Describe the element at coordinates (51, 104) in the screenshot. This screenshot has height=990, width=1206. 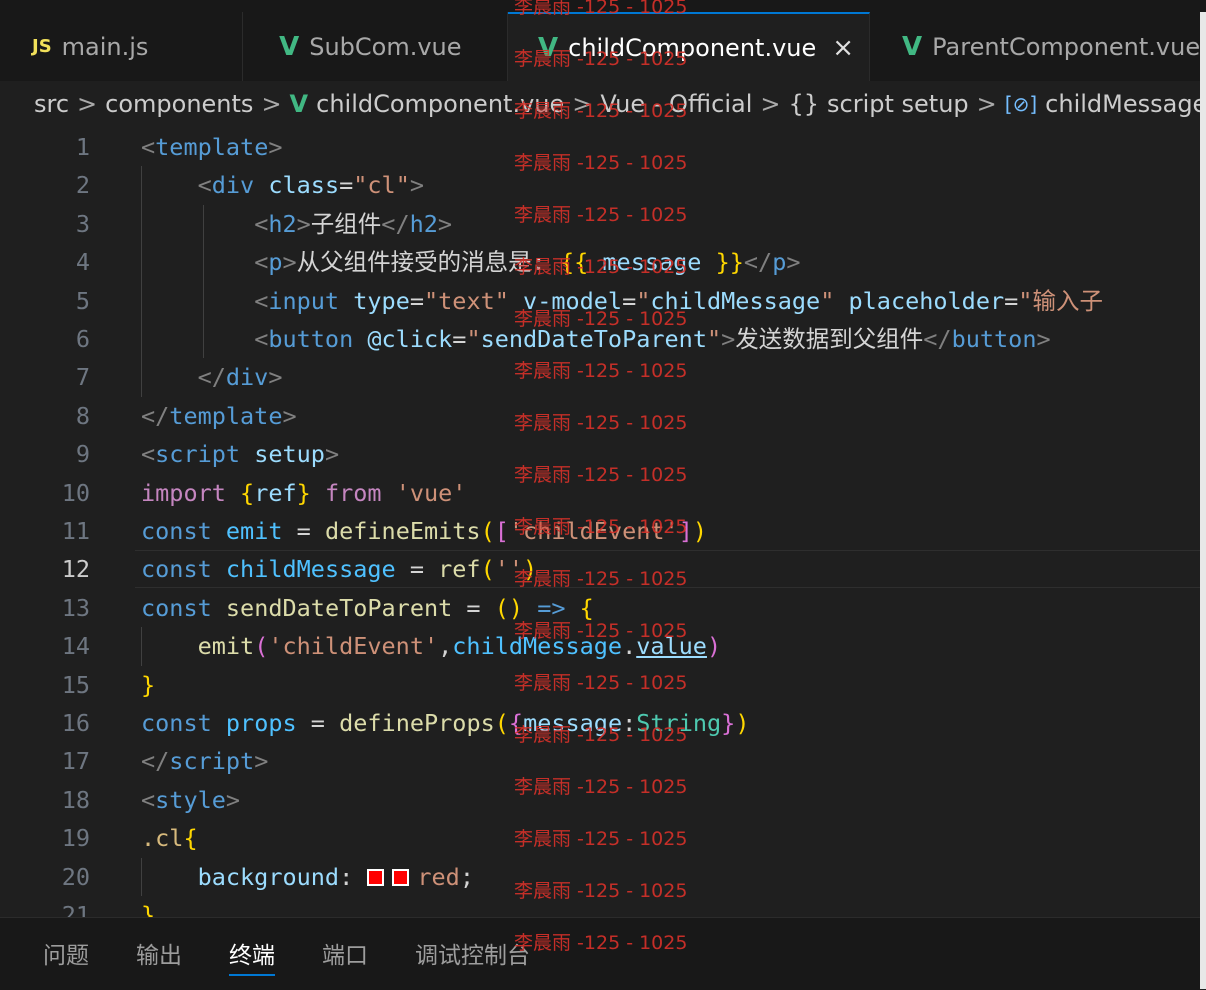
I see `breadcrumb-folder-src: src` at that location.